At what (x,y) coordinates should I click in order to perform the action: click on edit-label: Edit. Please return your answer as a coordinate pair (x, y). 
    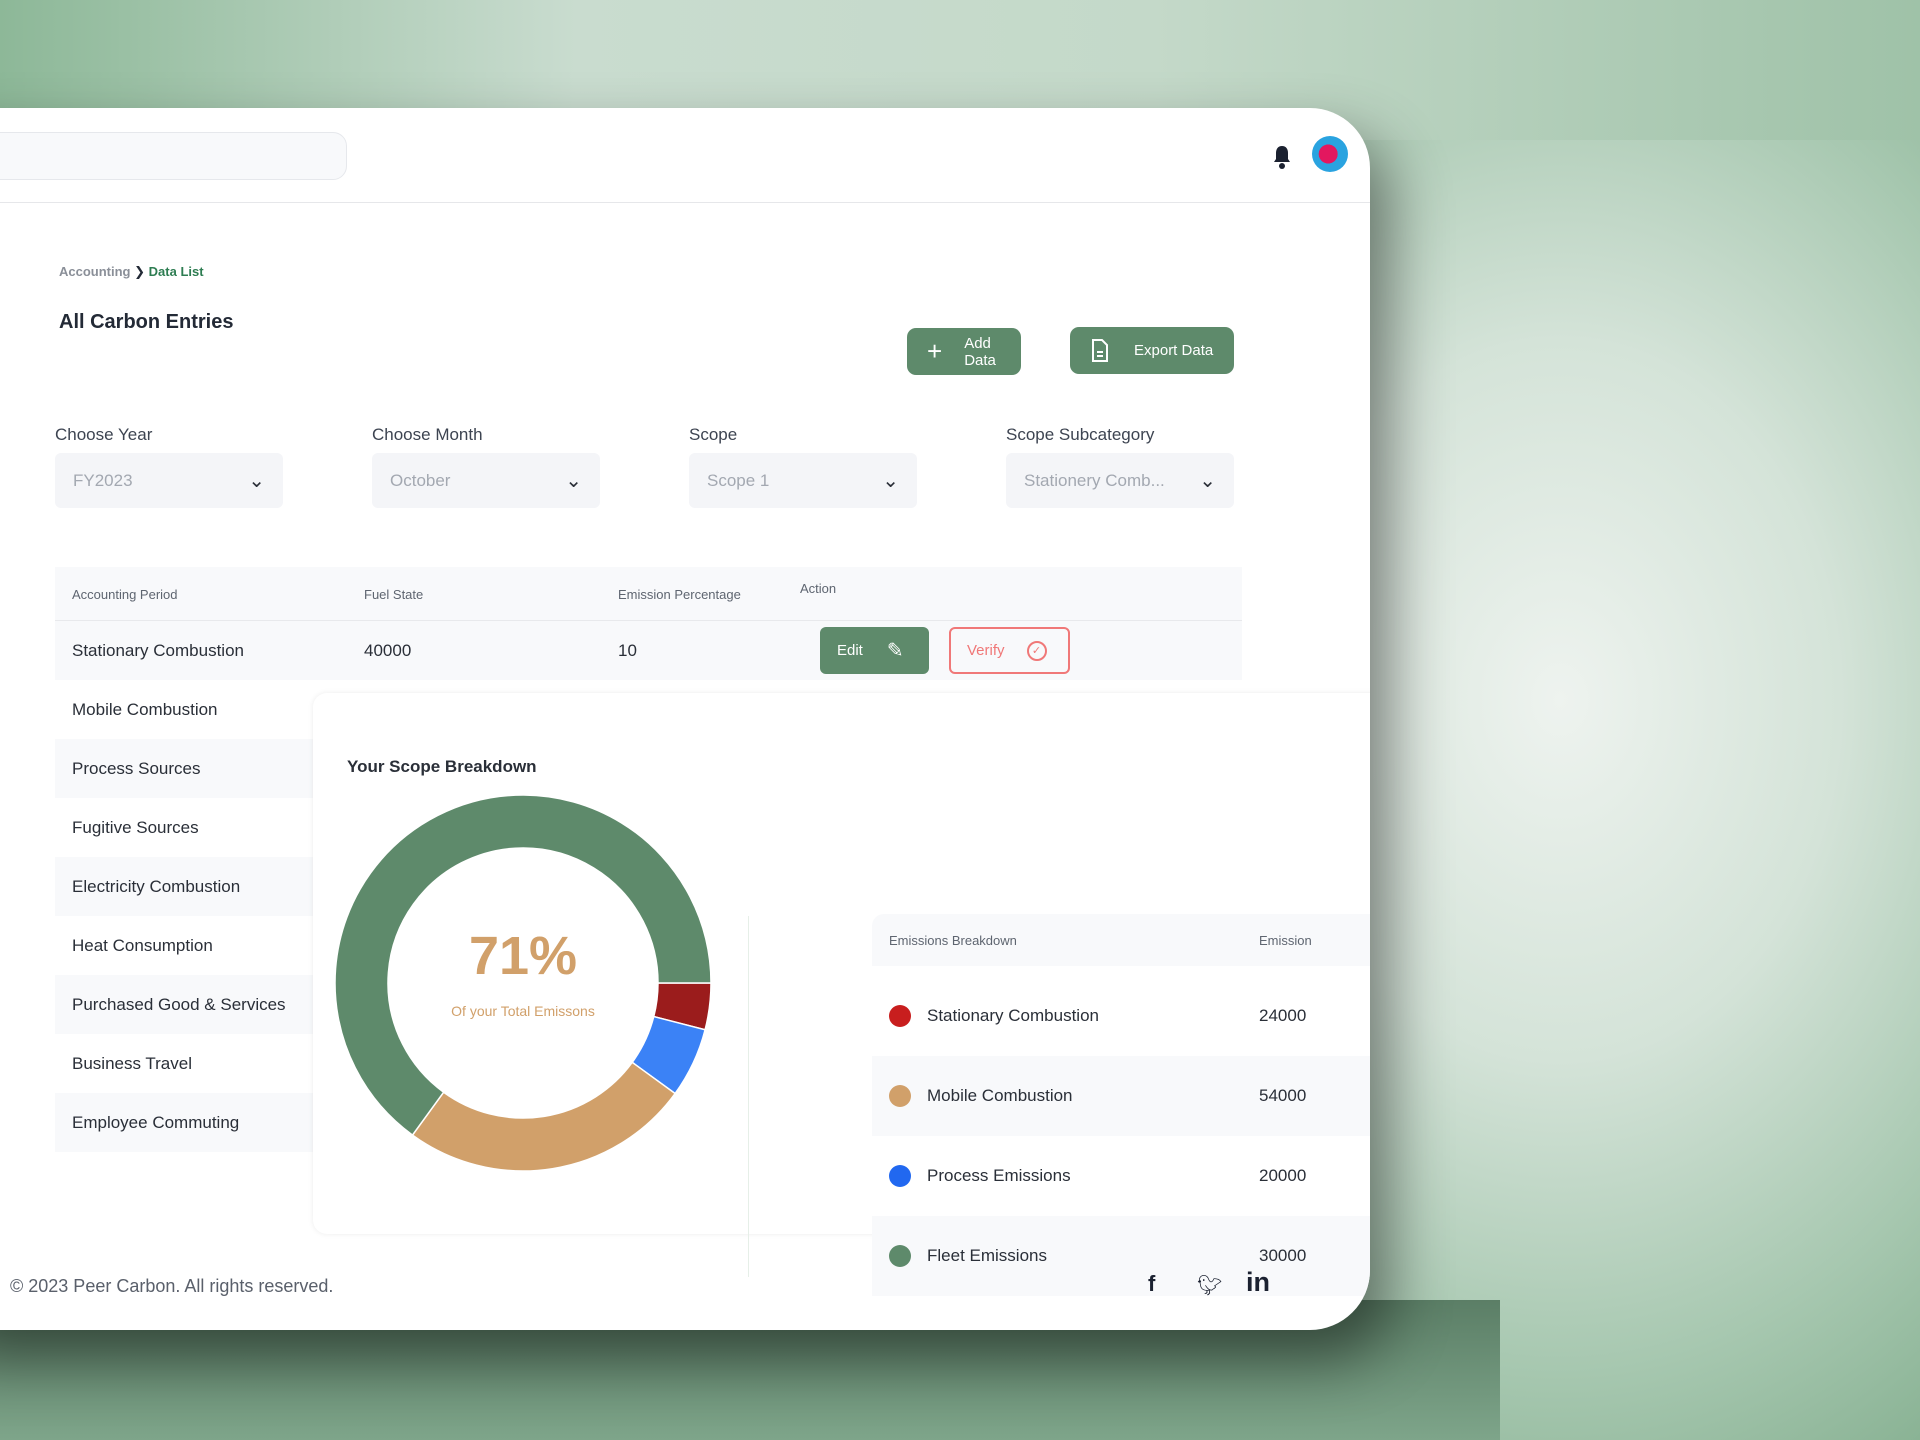
    Looking at the image, I should click on (850, 650).